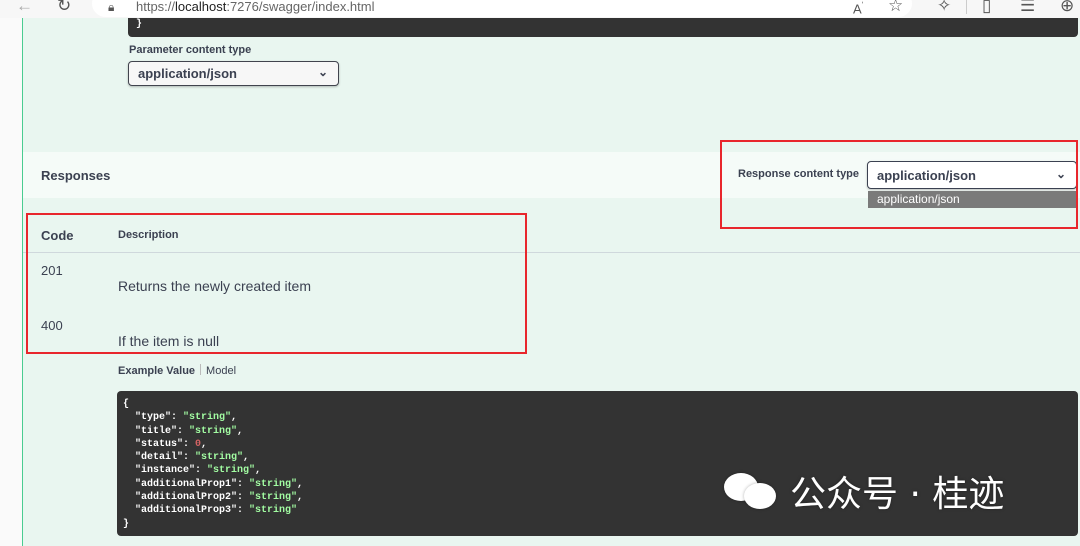 Image resolution: width=1080 pixels, height=546 pixels. I want to click on request-body-code-end: }, so click(603, 27).